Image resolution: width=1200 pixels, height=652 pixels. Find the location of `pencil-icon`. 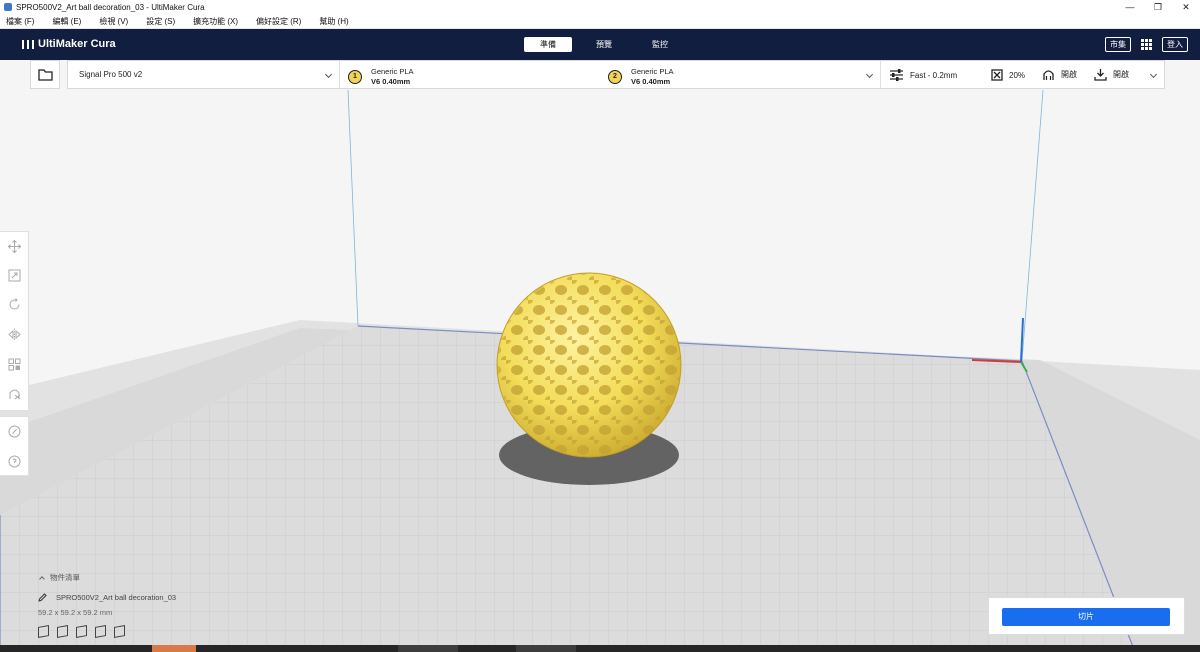

pencil-icon is located at coordinates (42, 597).